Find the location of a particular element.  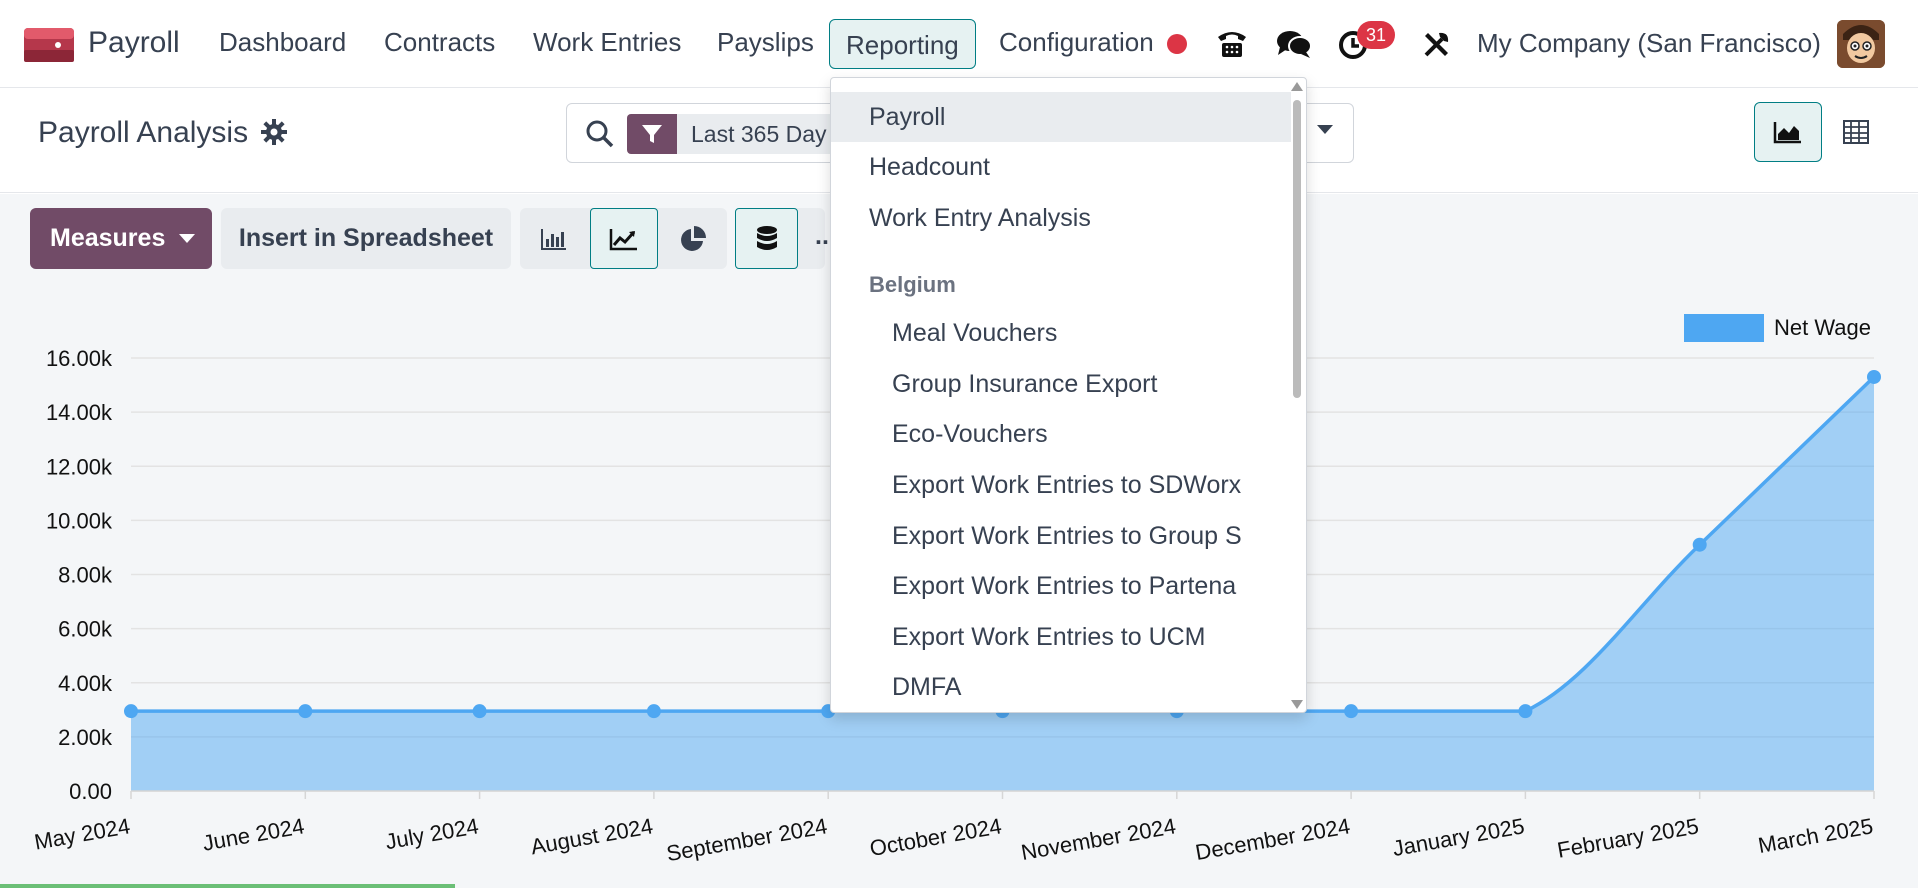

page-title: Payroll Analysis is located at coordinates (143, 132).